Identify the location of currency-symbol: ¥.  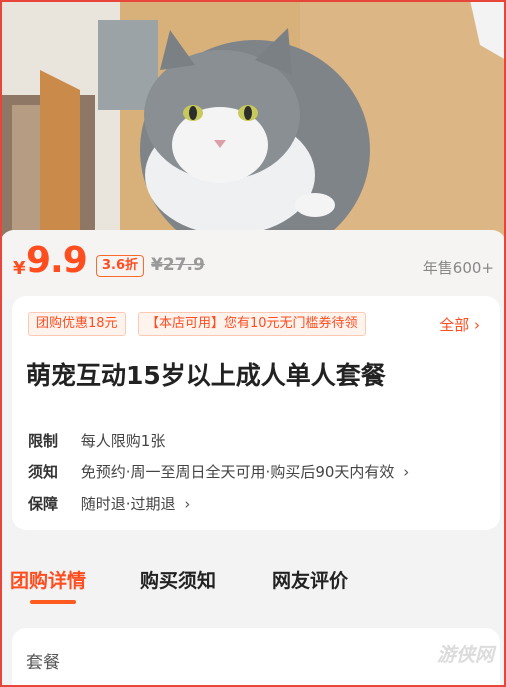
(19, 268).